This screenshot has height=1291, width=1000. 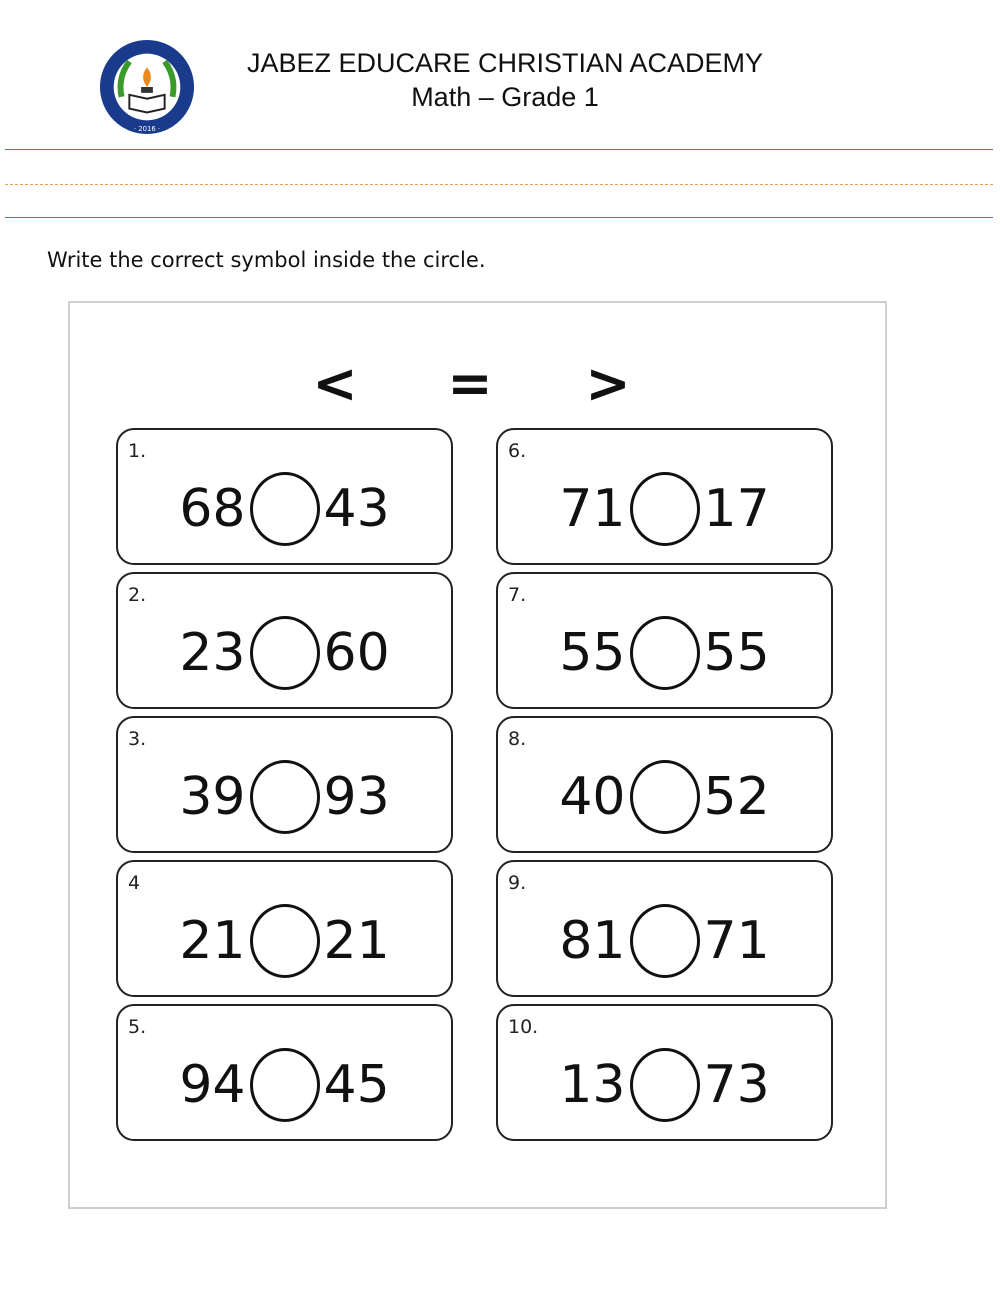 I want to click on right-number: 45, so click(x=356, y=1085).